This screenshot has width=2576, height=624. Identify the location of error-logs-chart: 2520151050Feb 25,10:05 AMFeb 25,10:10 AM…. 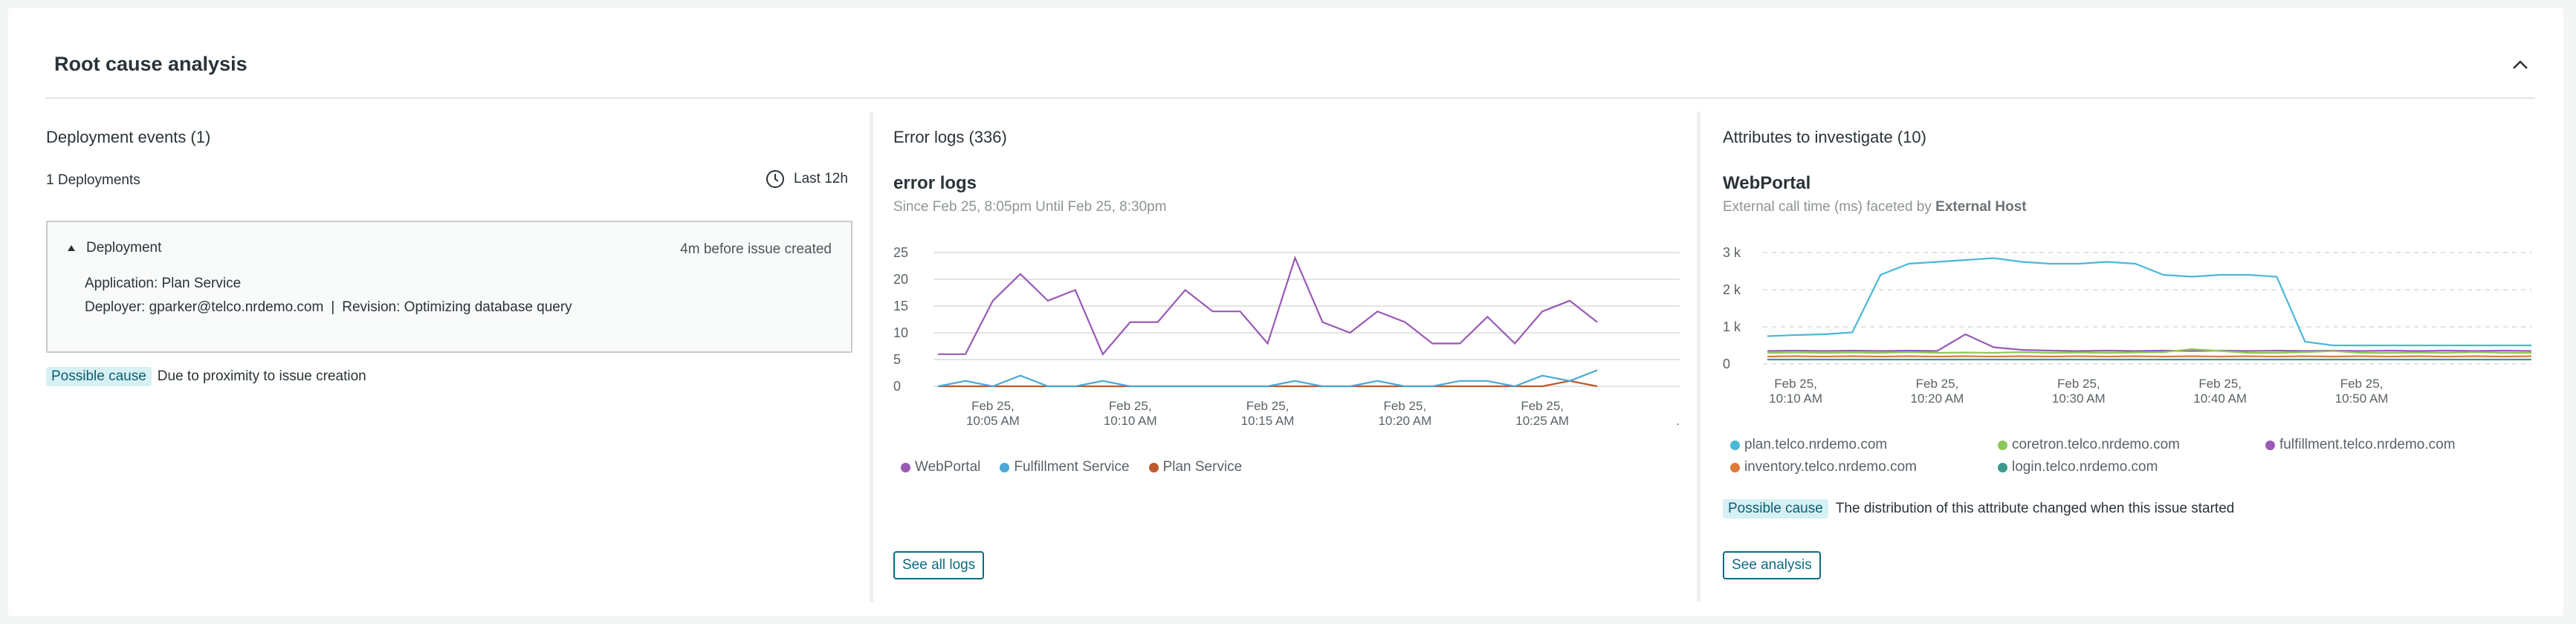
(1286, 337).